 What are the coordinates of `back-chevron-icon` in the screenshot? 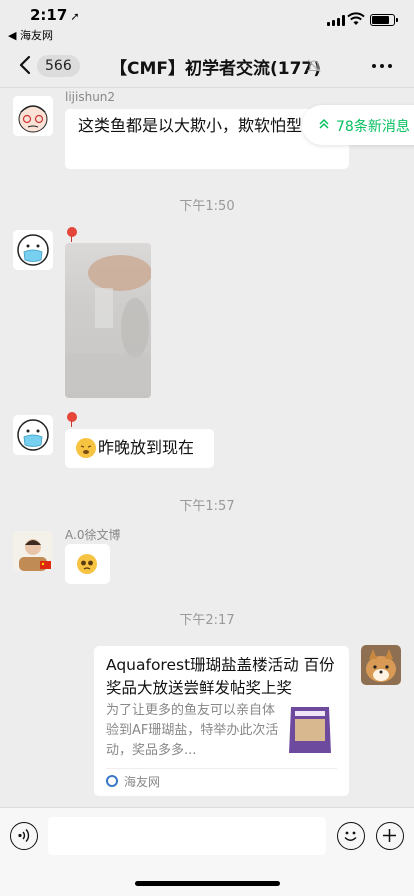 It's located at (25, 65).